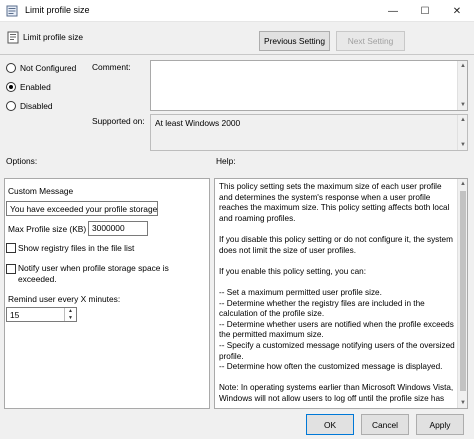  I want to click on notify-user-checkbox, so click(11, 269).